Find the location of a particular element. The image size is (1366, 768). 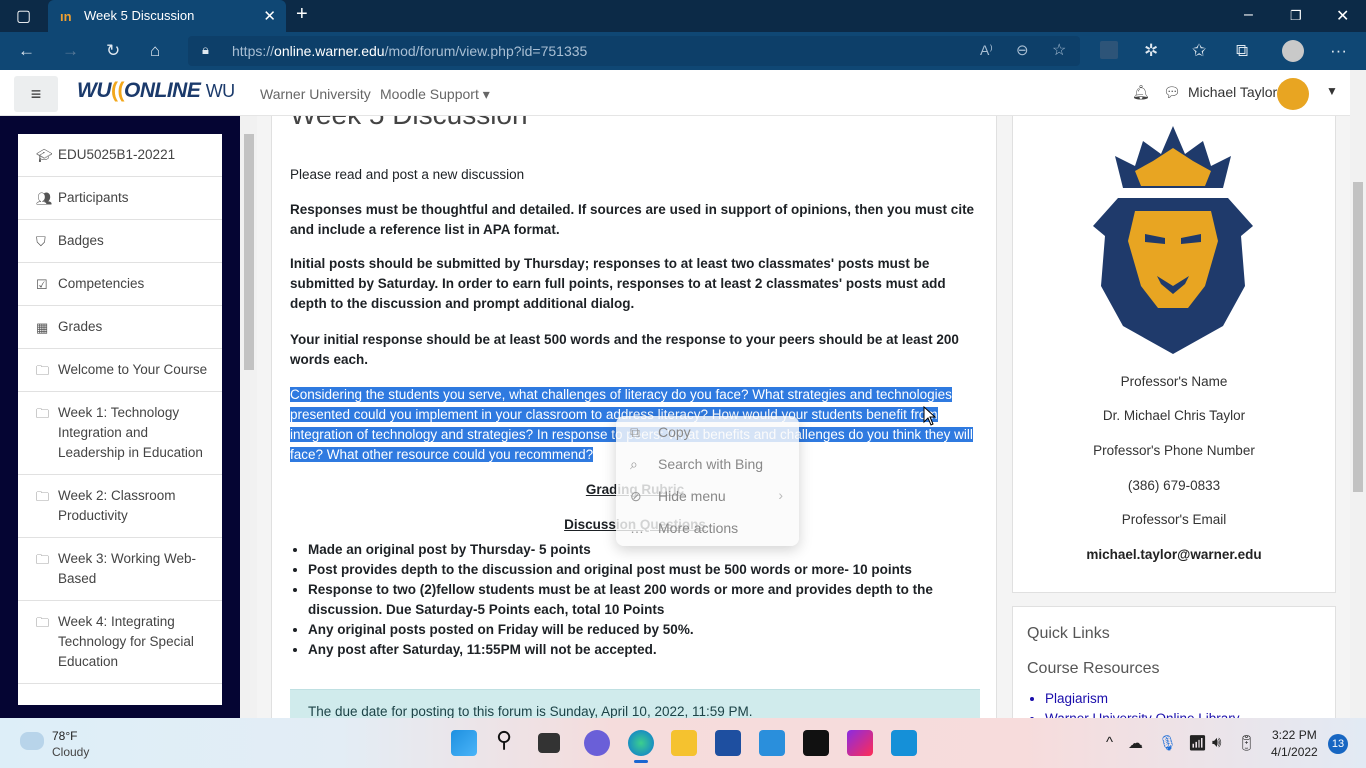

sidebar-scroll-thumb is located at coordinates (249, 252).